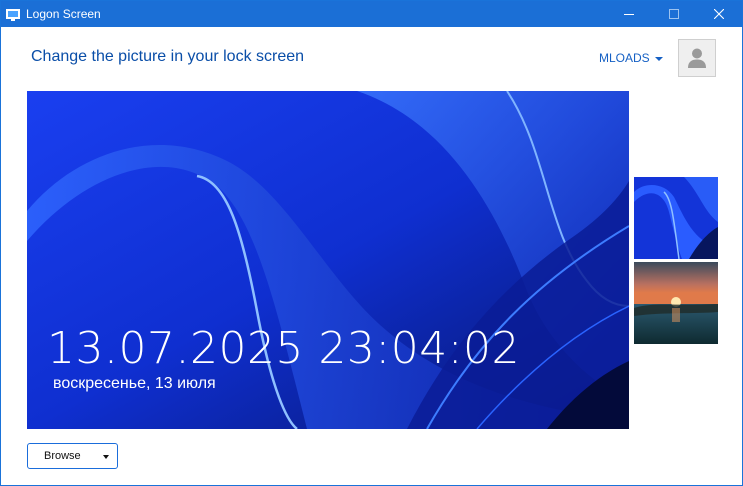  I want to click on window-title: Logon Screen, so click(63, 14).